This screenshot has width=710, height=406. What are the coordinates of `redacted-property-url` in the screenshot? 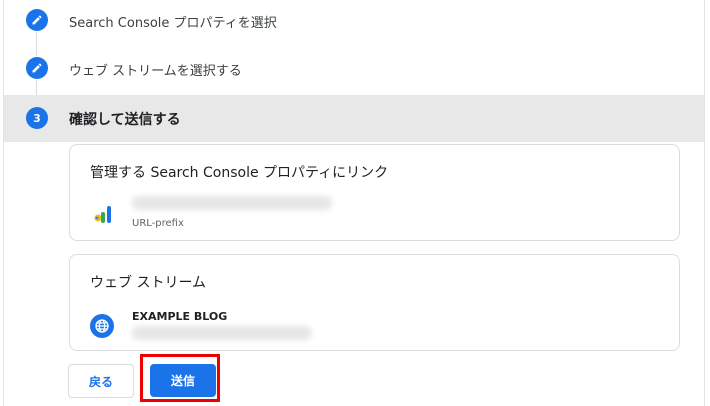 It's located at (232, 203).